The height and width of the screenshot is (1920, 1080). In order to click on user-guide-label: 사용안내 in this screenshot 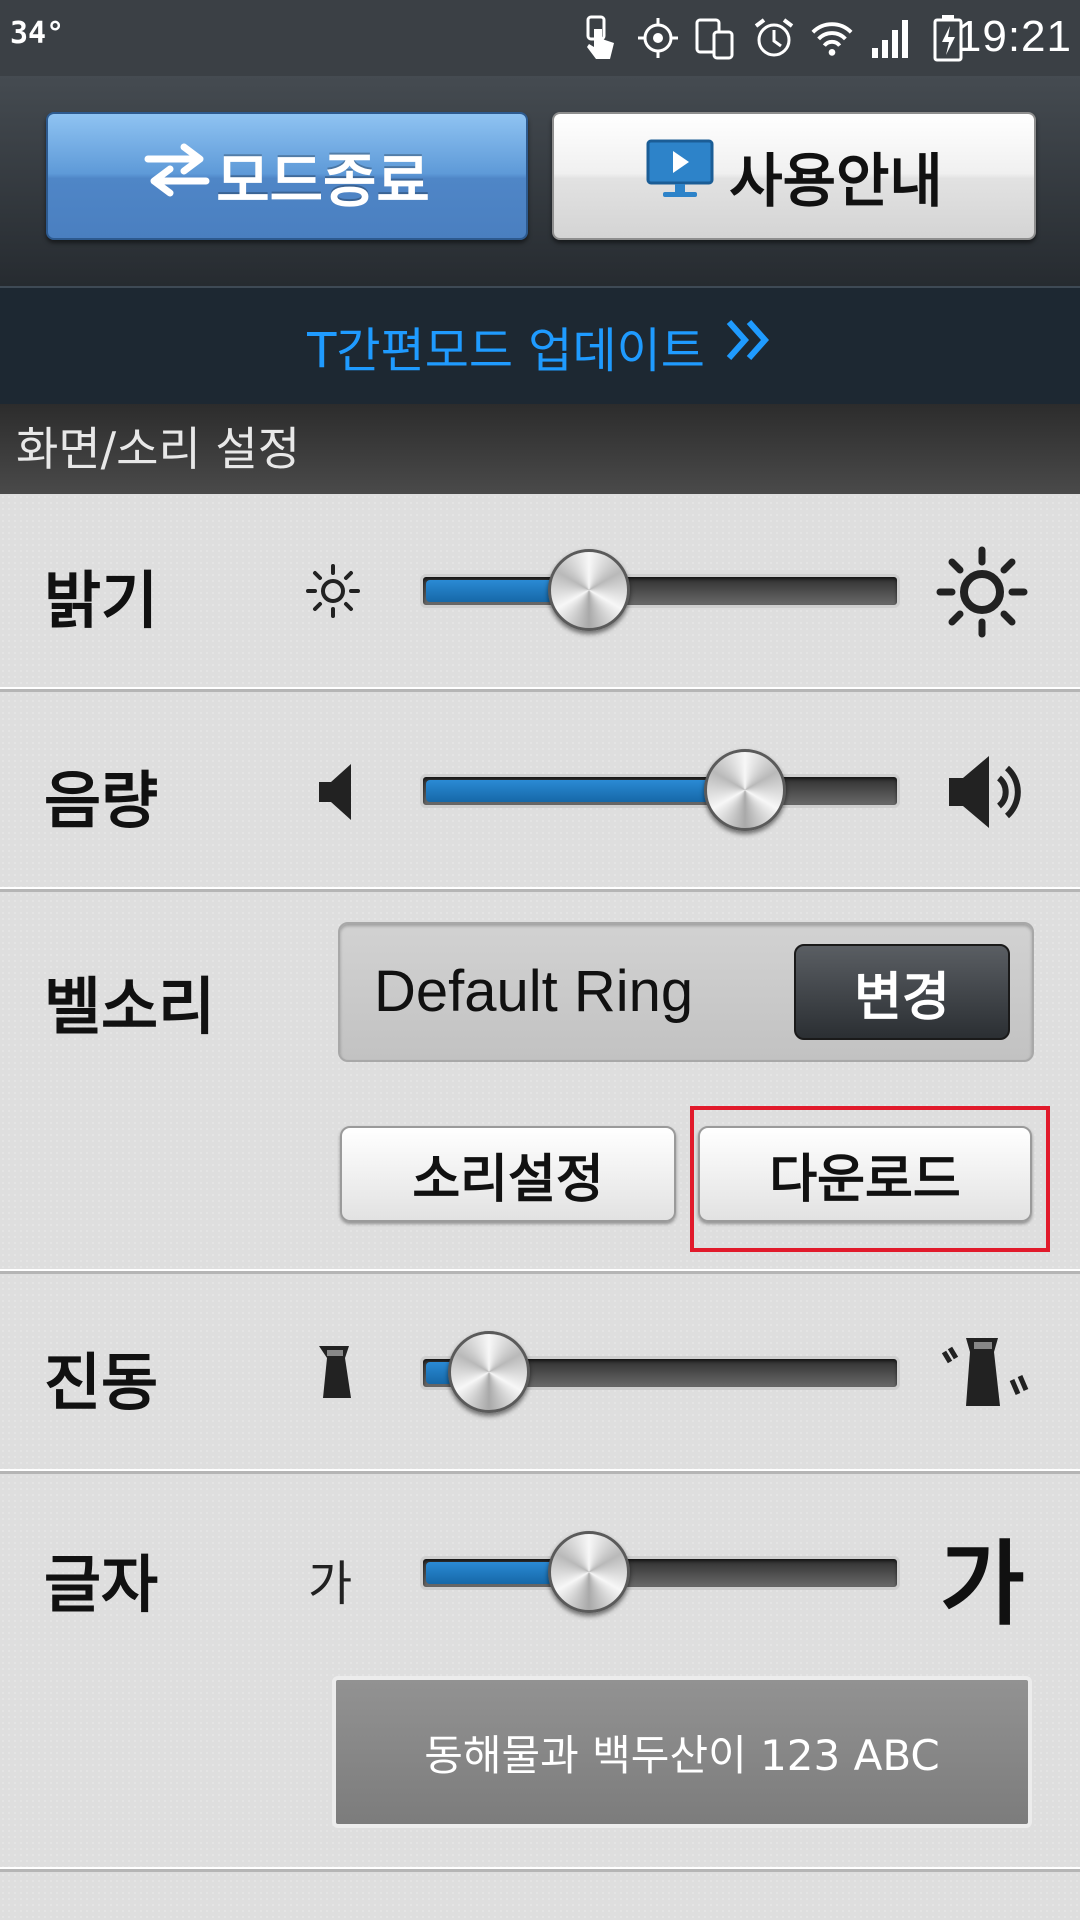, I will do `click(836, 181)`.